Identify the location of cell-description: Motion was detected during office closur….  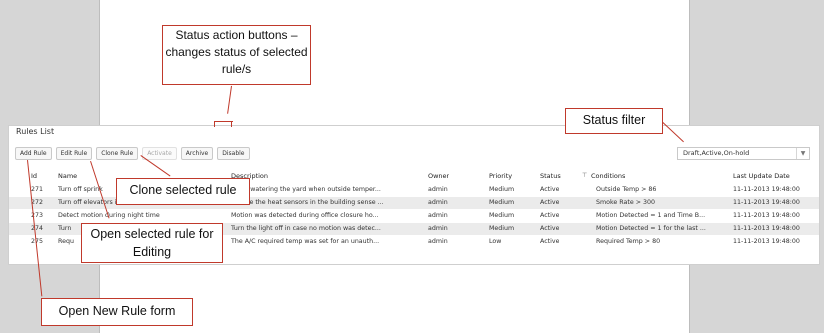
(305, 215).